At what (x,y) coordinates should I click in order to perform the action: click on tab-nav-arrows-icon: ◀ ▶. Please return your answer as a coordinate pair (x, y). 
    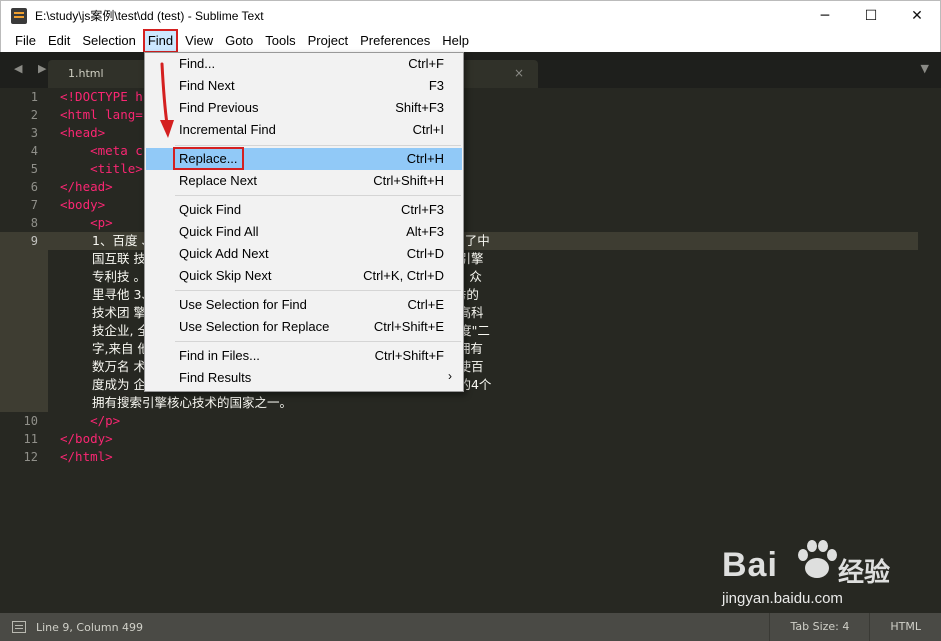
    Looking at the image, I should click on (33, 68).